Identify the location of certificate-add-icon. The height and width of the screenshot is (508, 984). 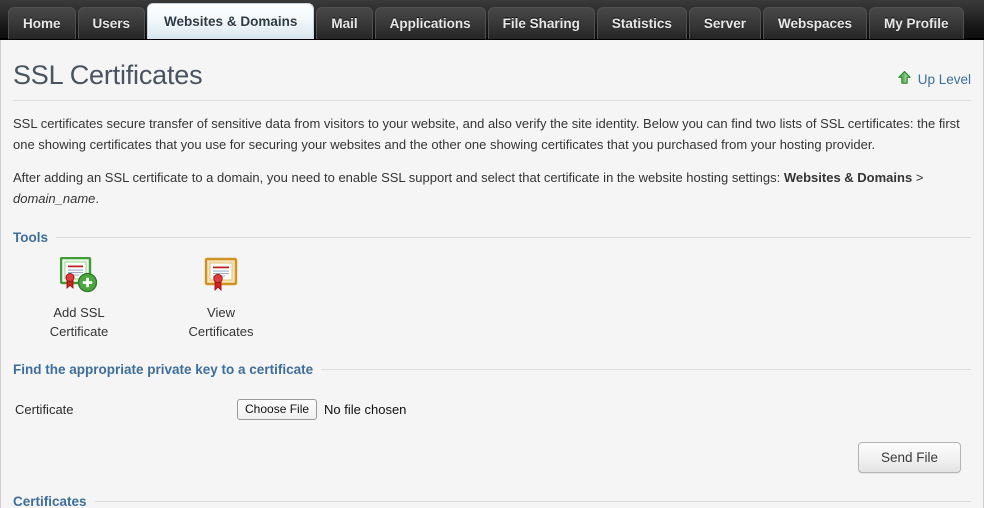
(78, 274).